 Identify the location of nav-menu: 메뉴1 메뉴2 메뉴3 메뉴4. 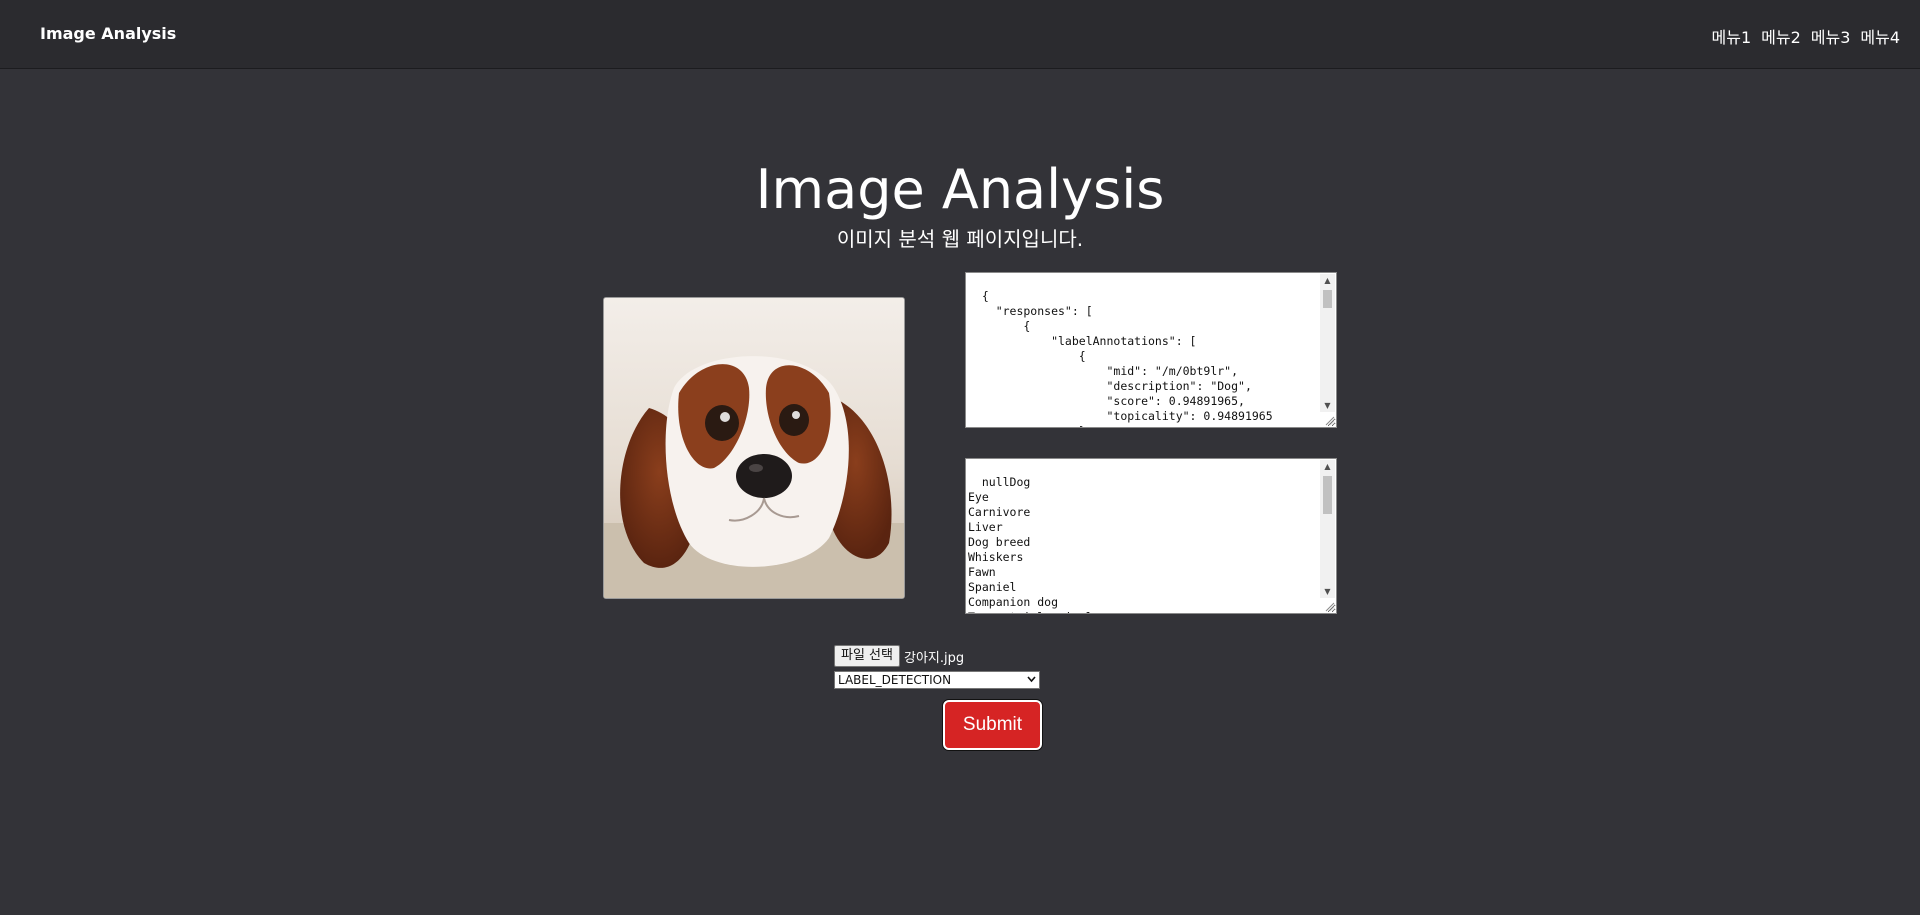
(1806, 36).